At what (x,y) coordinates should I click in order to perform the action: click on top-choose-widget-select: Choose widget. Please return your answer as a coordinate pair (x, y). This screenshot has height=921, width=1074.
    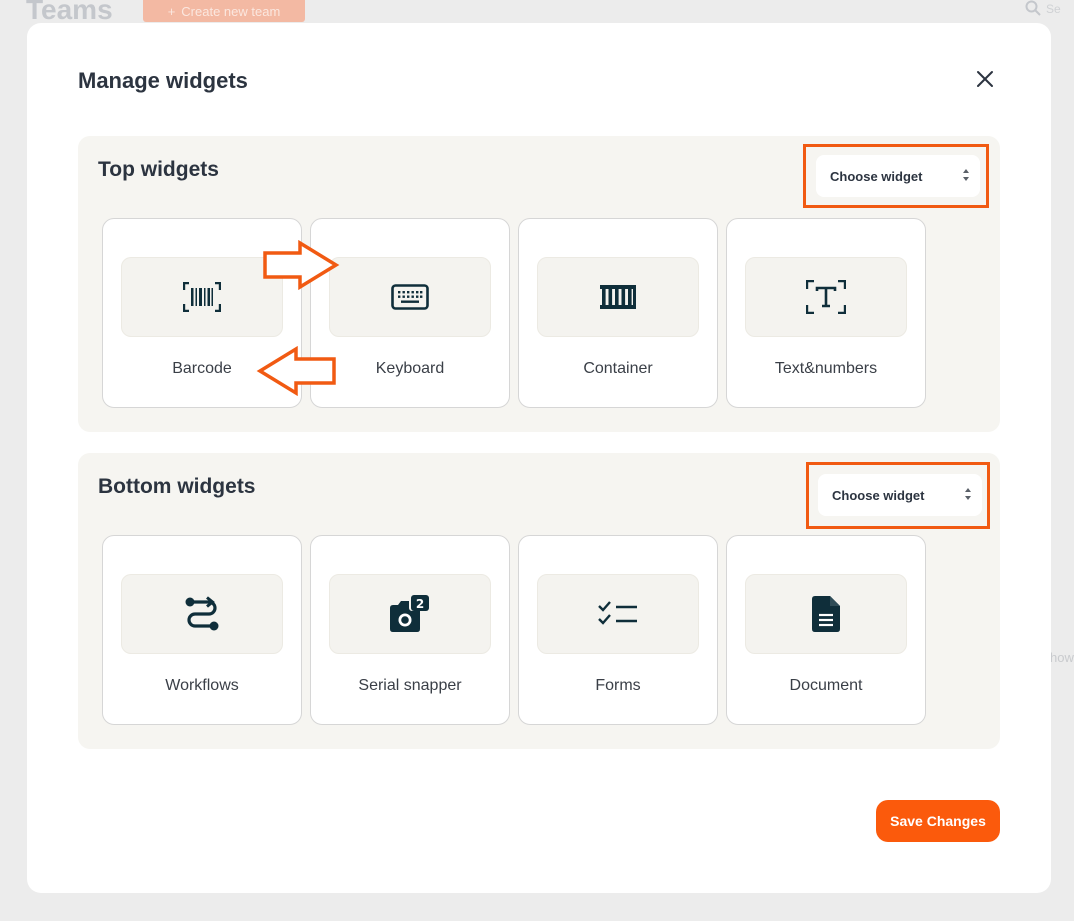
    Looking at the image, I should click on (898, 176).